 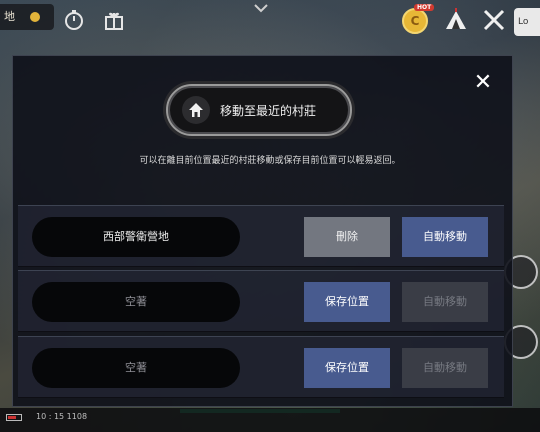 I want to click on device-status-bar: 10 : 15 1108, so click(x=270, y=420).